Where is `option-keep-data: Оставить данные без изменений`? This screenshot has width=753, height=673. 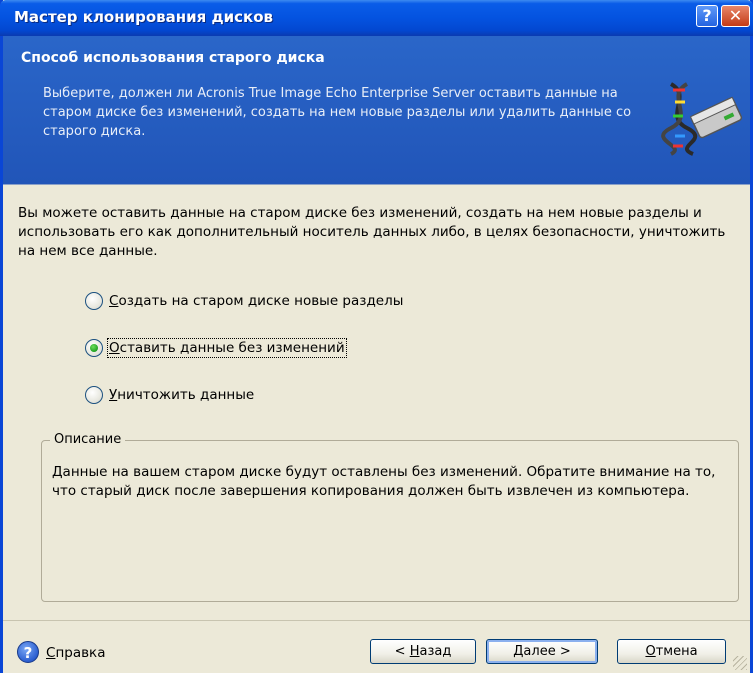 option-keep-data: Оставить данные без изменений is located at coordinates (216, 348).